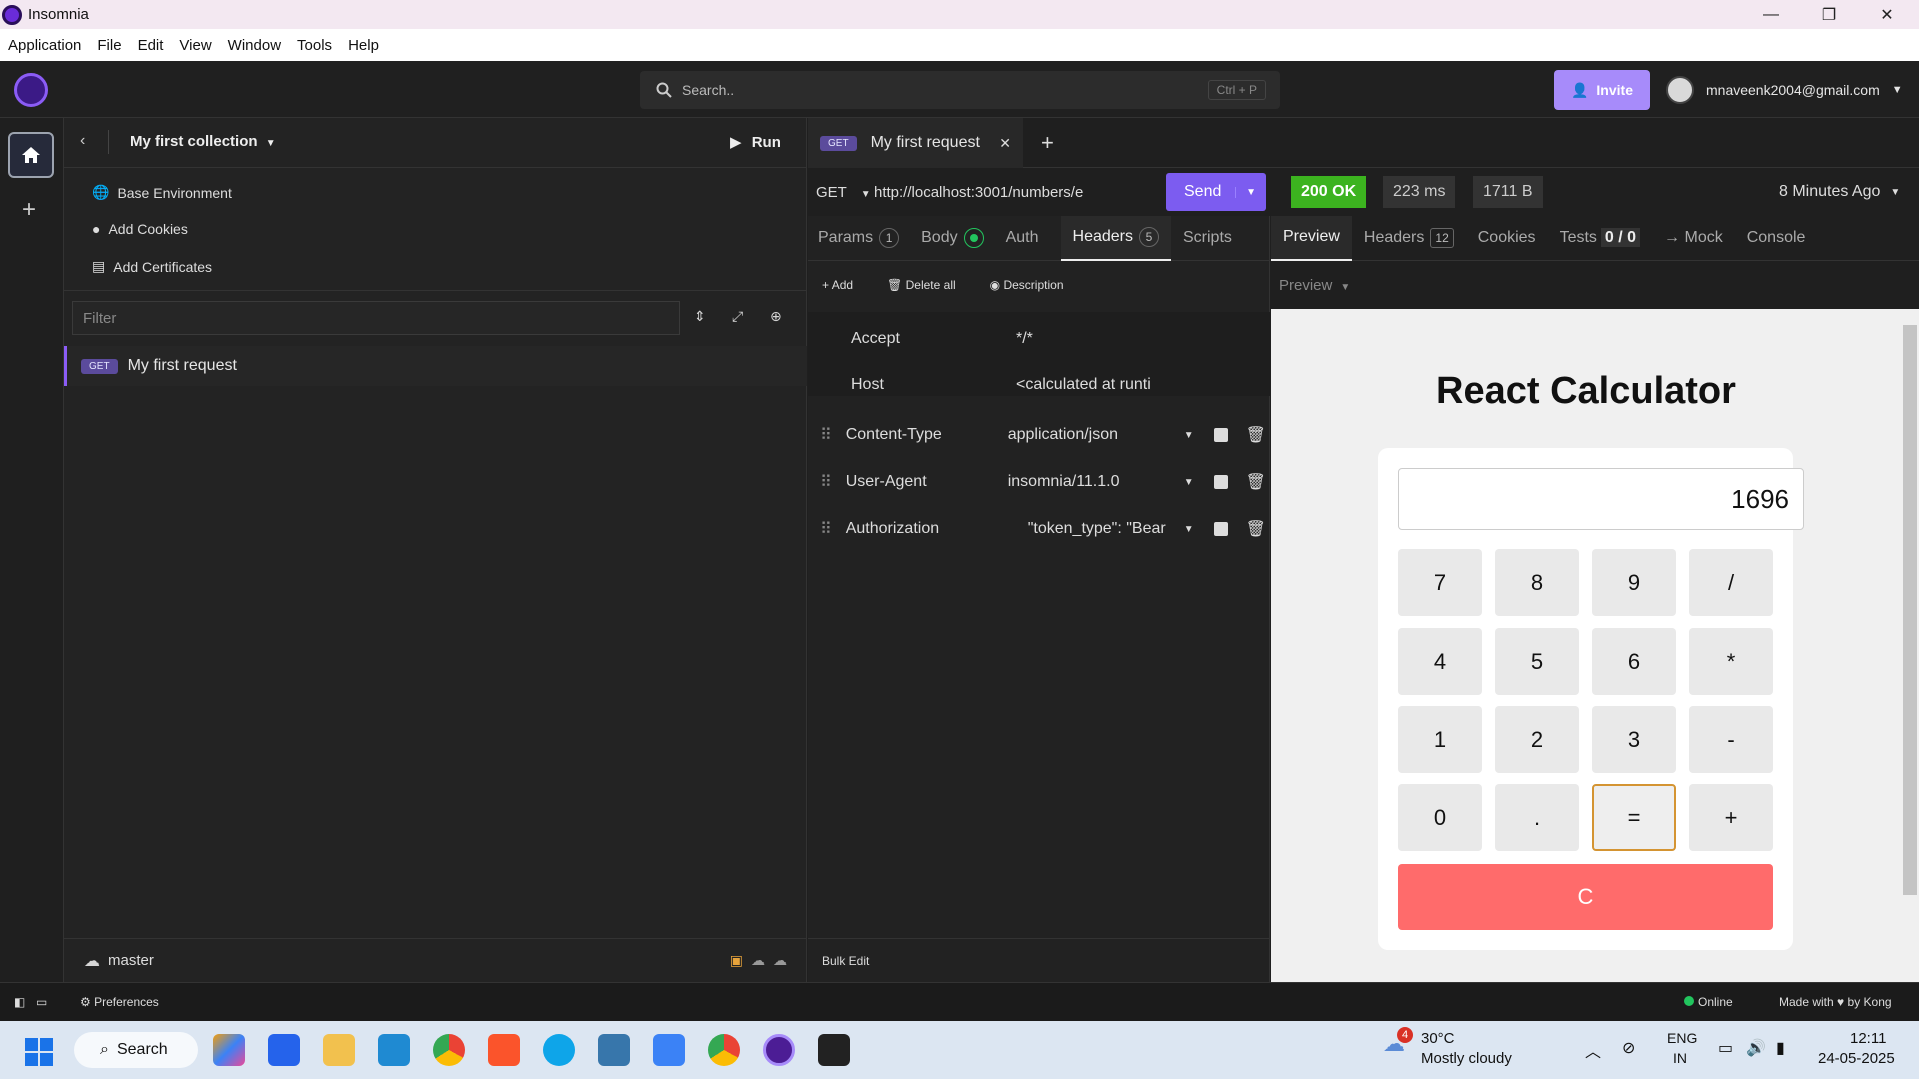 The width and height of the screenshot is (1919, 1079). What do you see at coordinates (779, 1050) in the screenshot?
I see `insomnia-taskbar-icon` at bounding box center [779, 1050].